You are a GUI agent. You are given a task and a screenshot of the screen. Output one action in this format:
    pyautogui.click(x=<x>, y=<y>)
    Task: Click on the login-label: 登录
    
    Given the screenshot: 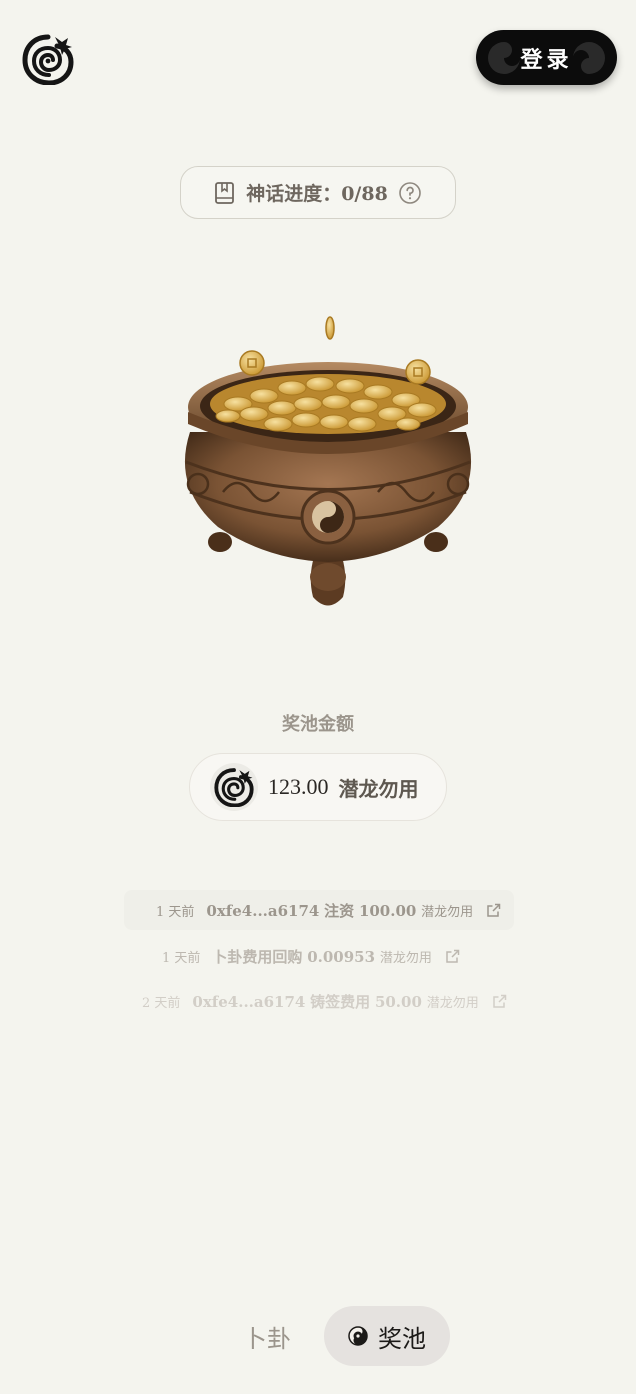 What is the action you would take?
    pyautogui.click(x=546, y=59)
    